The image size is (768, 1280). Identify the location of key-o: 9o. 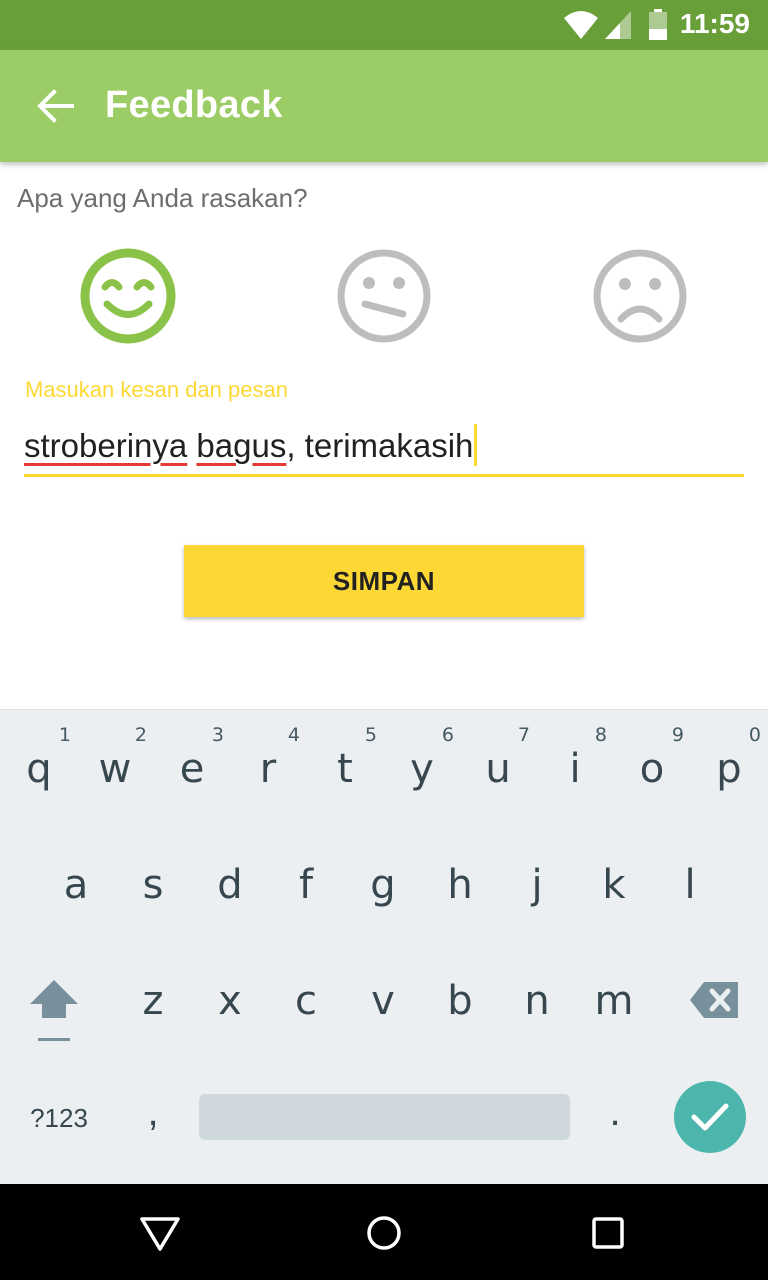
(652, 765).